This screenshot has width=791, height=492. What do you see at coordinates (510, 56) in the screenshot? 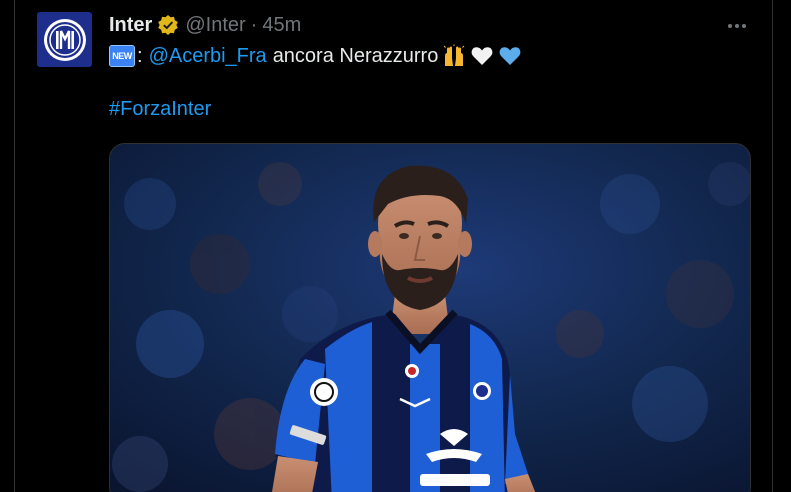
I see `blue-heart-icon` at bounding box center [510, 56].